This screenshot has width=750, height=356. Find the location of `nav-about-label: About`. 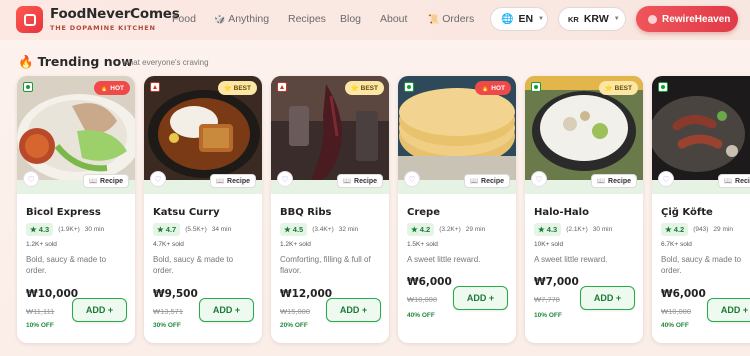

nav-about-label: About is located at coordinates (394, 19).